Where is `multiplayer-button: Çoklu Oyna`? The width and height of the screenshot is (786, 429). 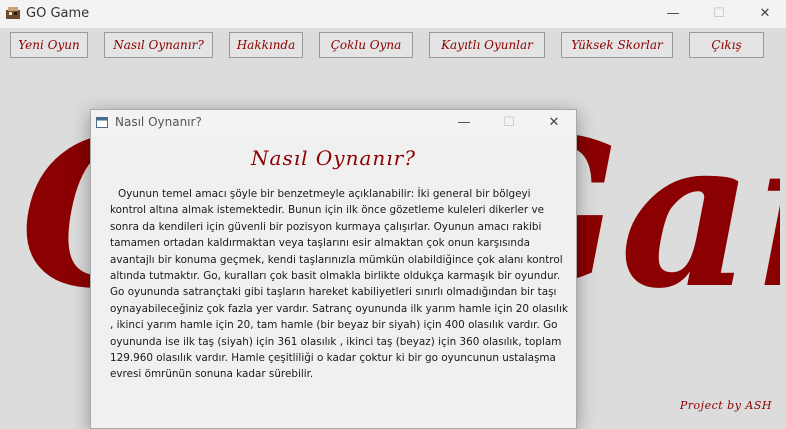 multiplayer-button: Çoklu Oyna is located at coordinates (366, 45).